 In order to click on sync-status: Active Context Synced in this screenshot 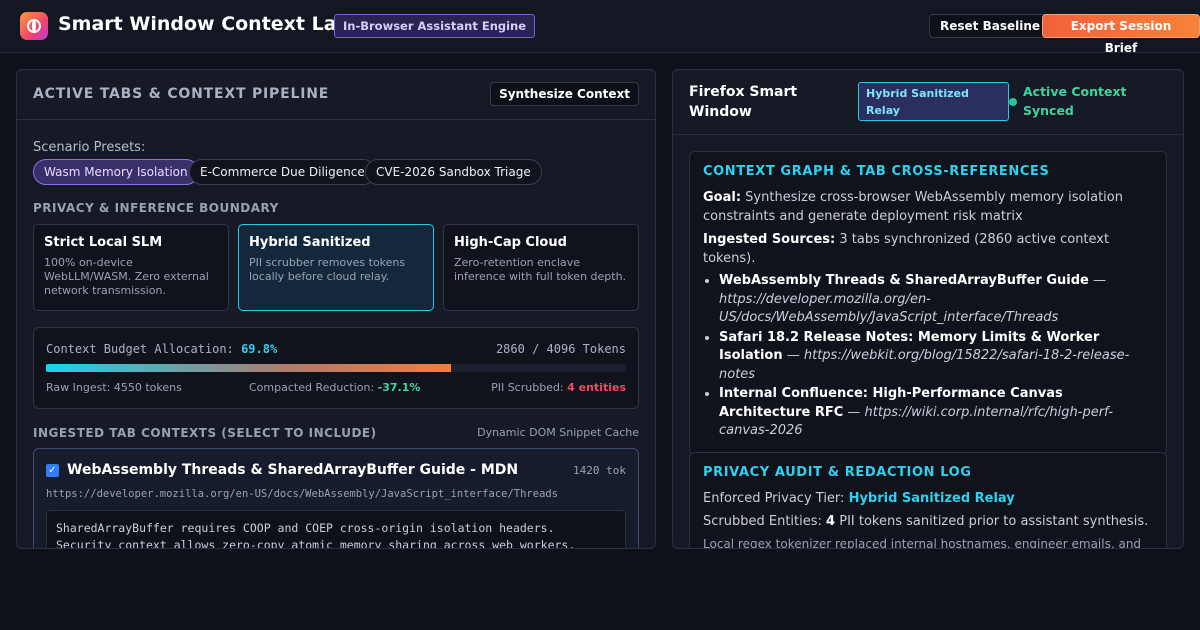, I will do `click(1075, 101)`.